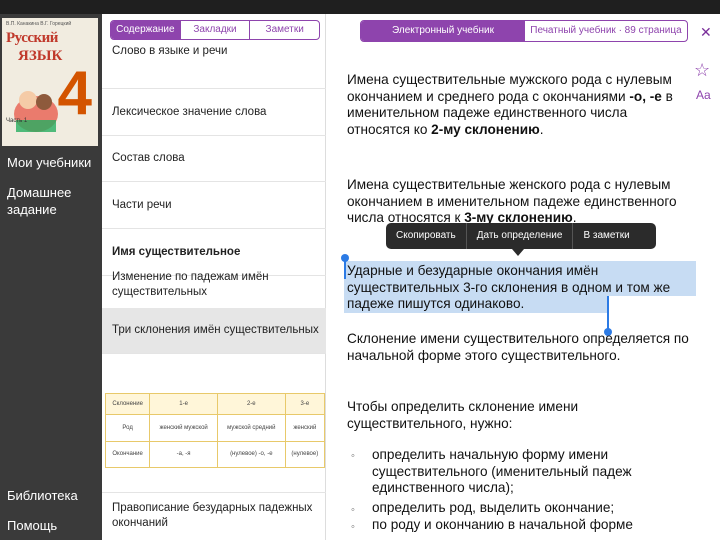 Image resolution: width=720 pixels, height=540 pixels. What do you see at coordinates (345, 258) in the screenshot?
I see `selection-handle-start-knob` at bounding box center [345, 258].